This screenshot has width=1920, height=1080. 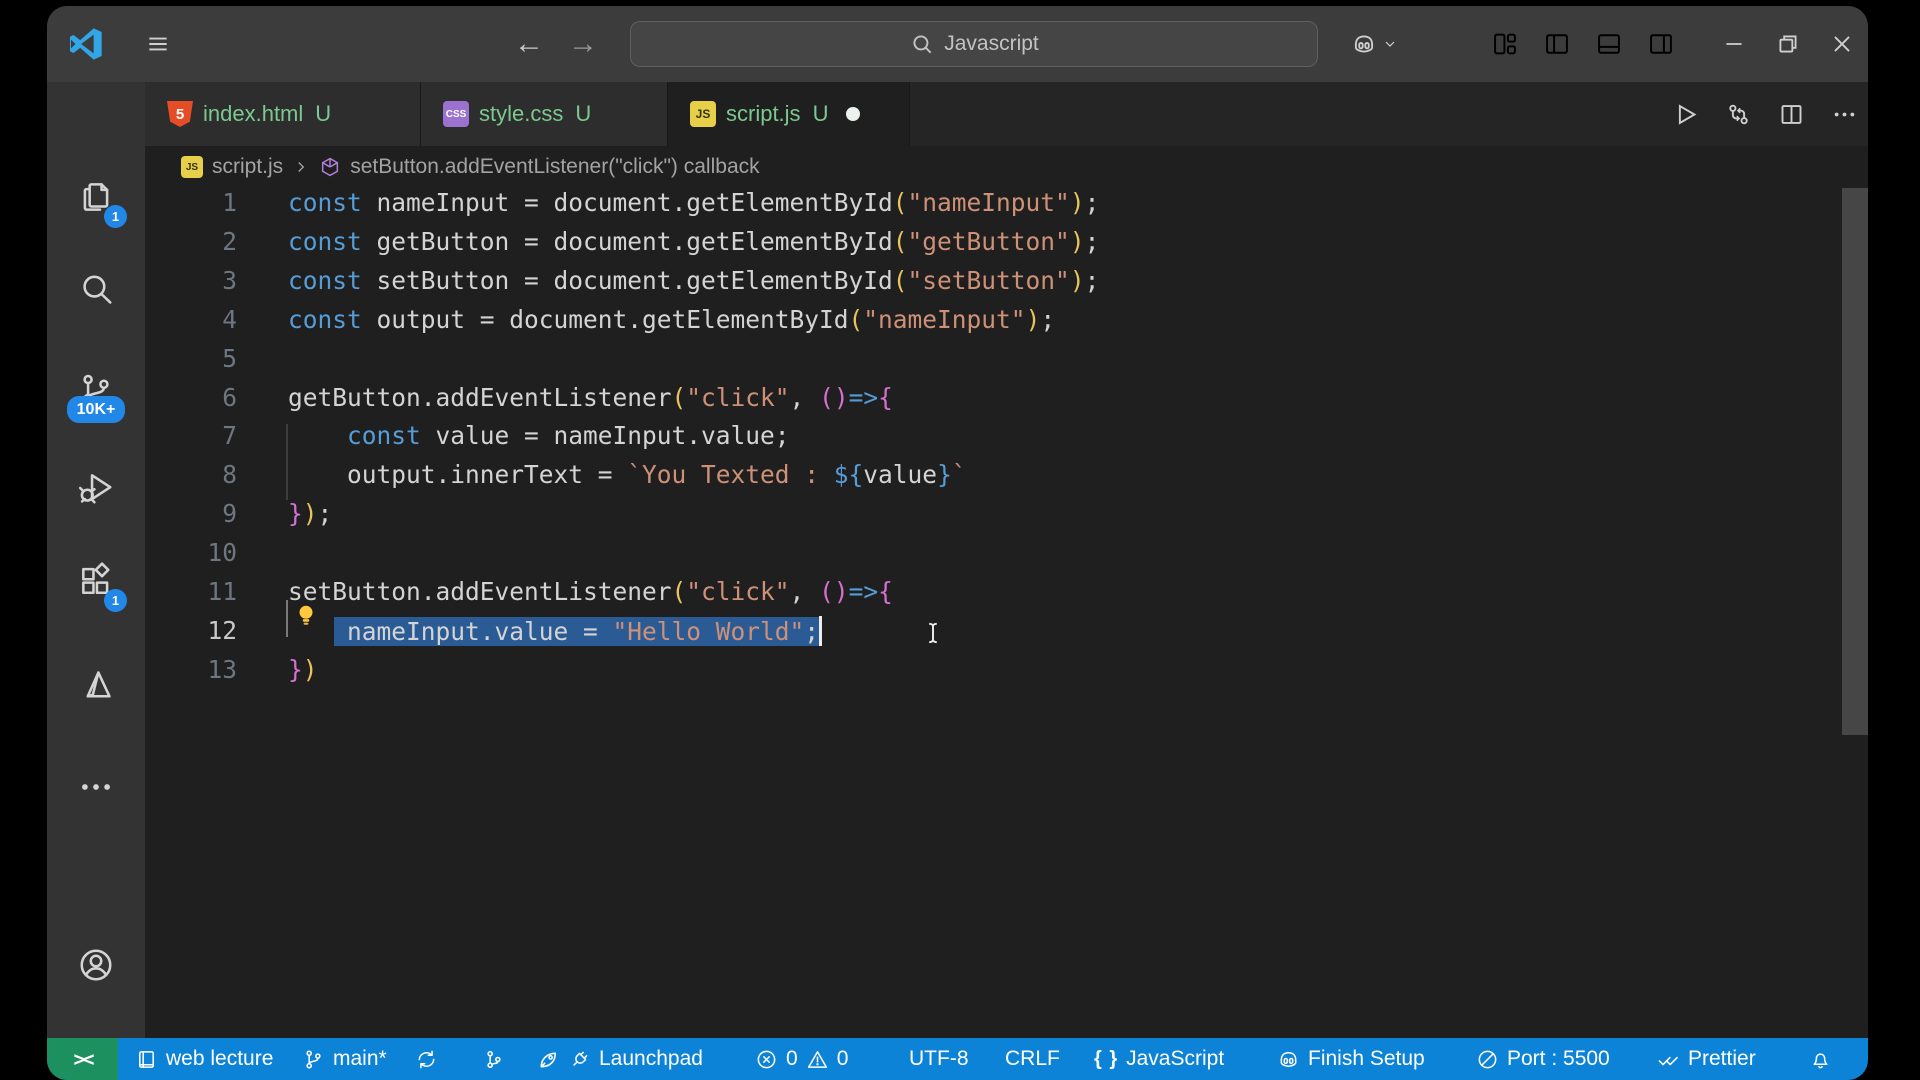 What do you see at coordinates (96, 197) in the screenshot?
I see `activity-explorer: 1` at bounding box center [96, 197].